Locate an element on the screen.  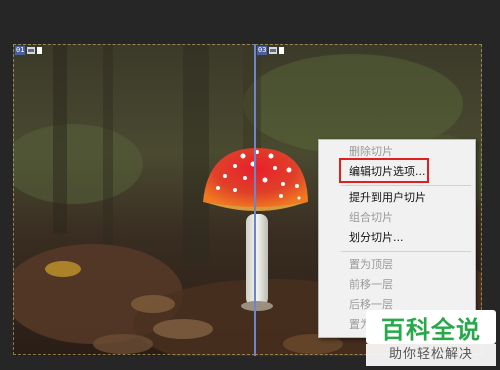
slice-number: 01 is located at coordinates (20, 50).